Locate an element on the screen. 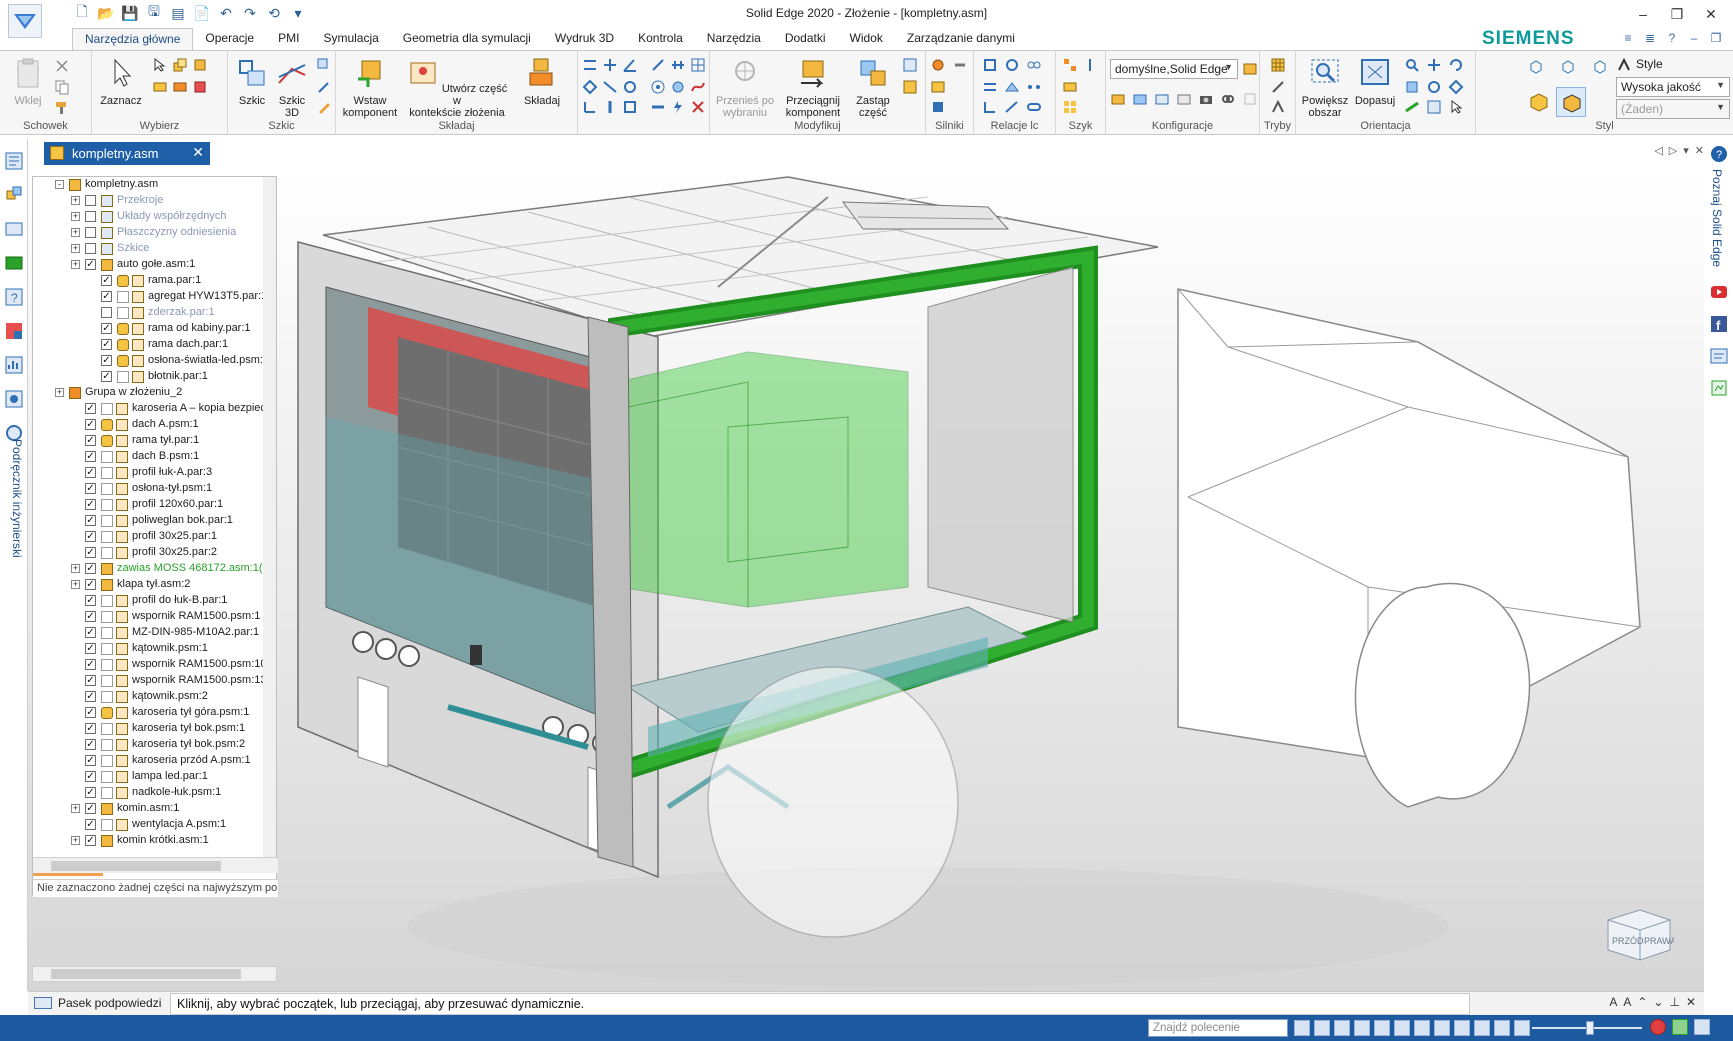 This screenshot has width=1733, height=1041. zoom-area-button: Powiększ obszar is located at coordinates (1325, 88).